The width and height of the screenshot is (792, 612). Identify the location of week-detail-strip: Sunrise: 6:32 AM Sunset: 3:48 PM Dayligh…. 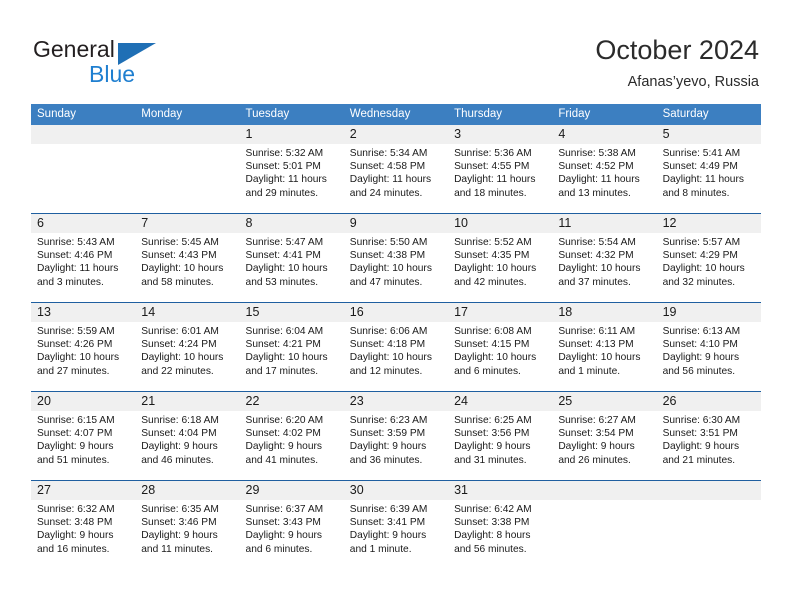
(396, 534).